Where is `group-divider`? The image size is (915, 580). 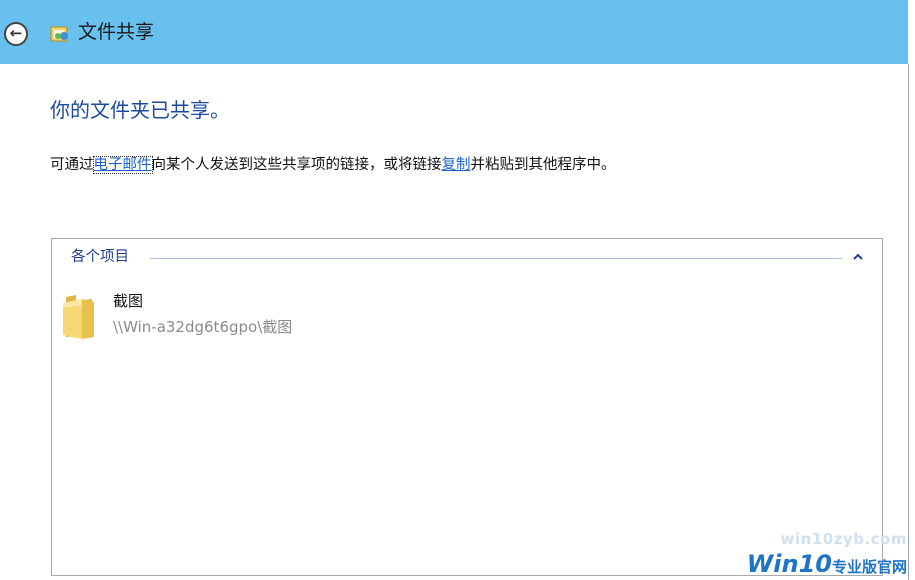 group-divider is located at coordinates (496, 258).